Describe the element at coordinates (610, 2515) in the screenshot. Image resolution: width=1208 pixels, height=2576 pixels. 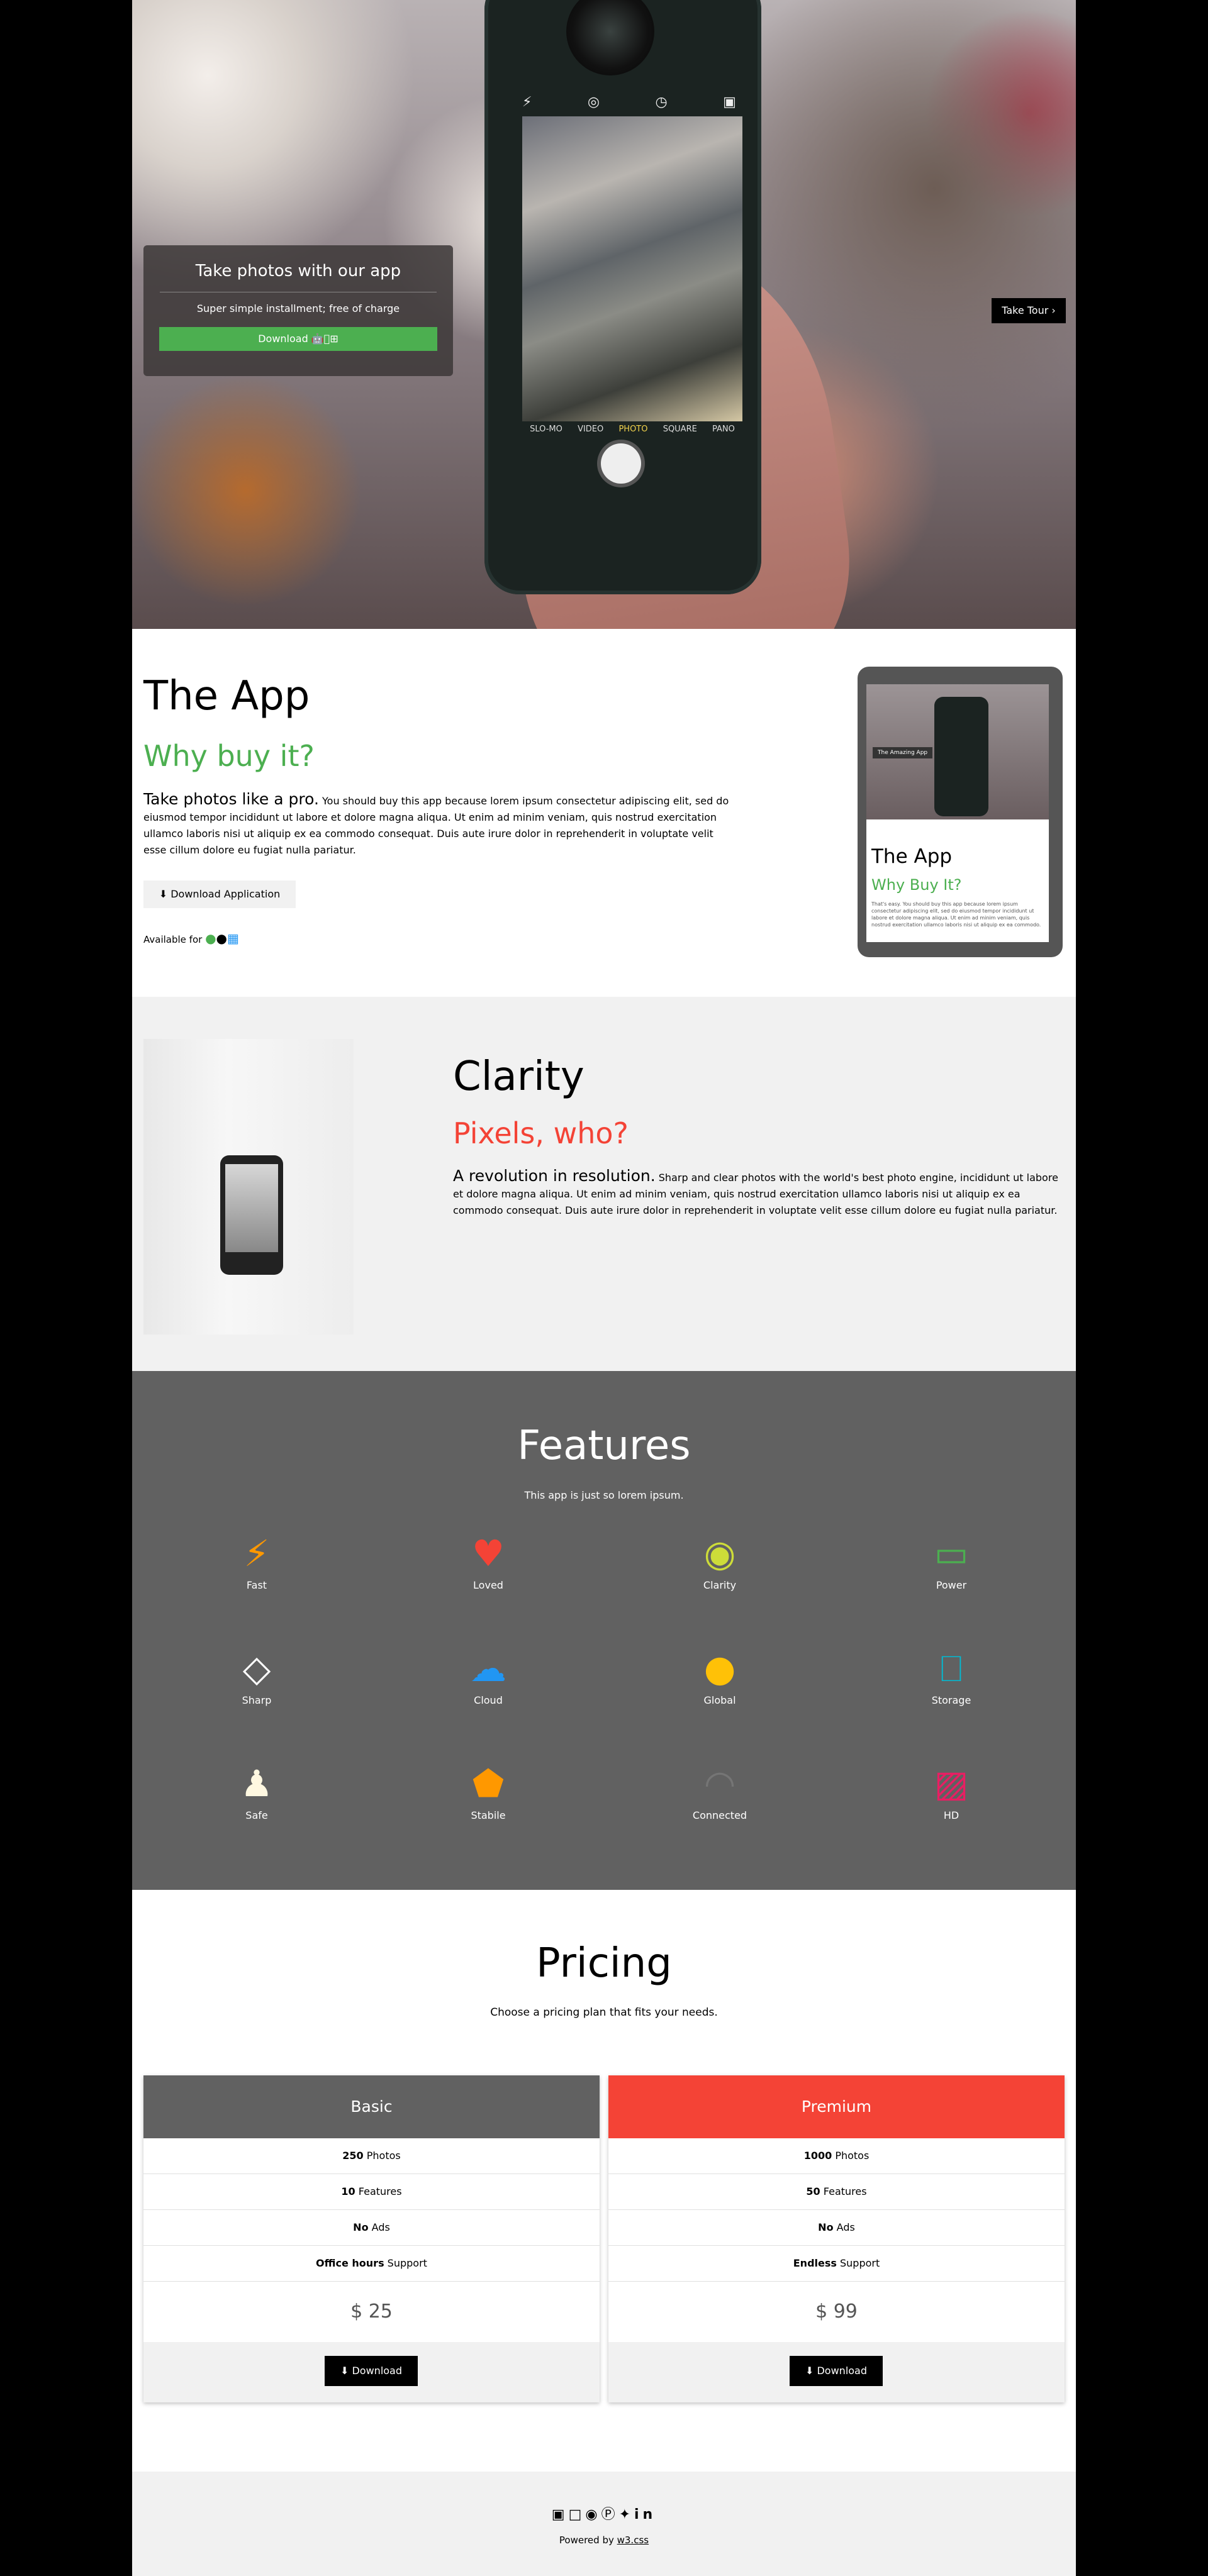
I see `pinterest-icon: Ⓟ` at that location.